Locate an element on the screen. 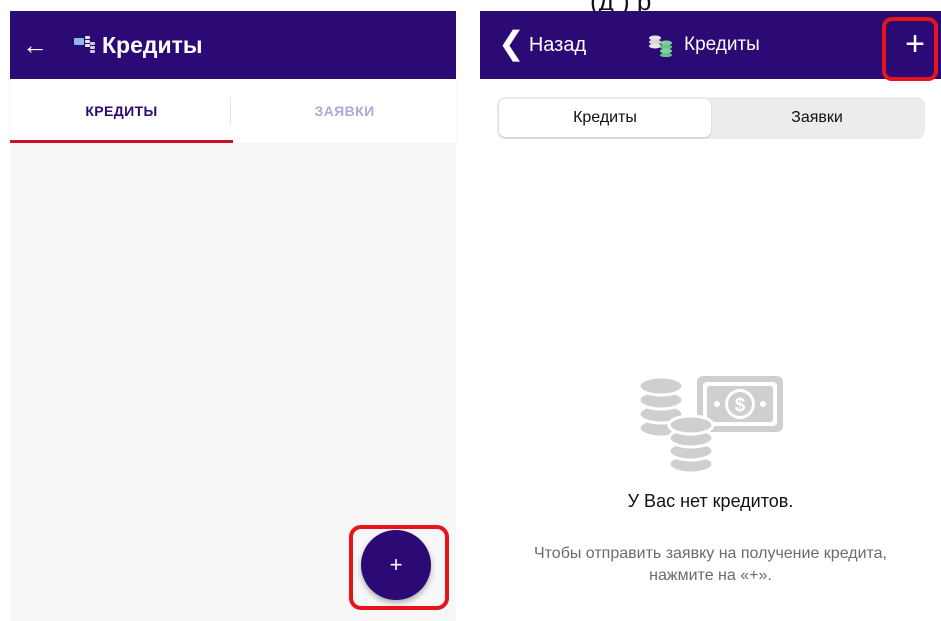 Image resolution: width=941 pixels, height=621 pixels. ios-nav-bar: ❮ Назад Кредиты + is located at coordinates (710, 45).